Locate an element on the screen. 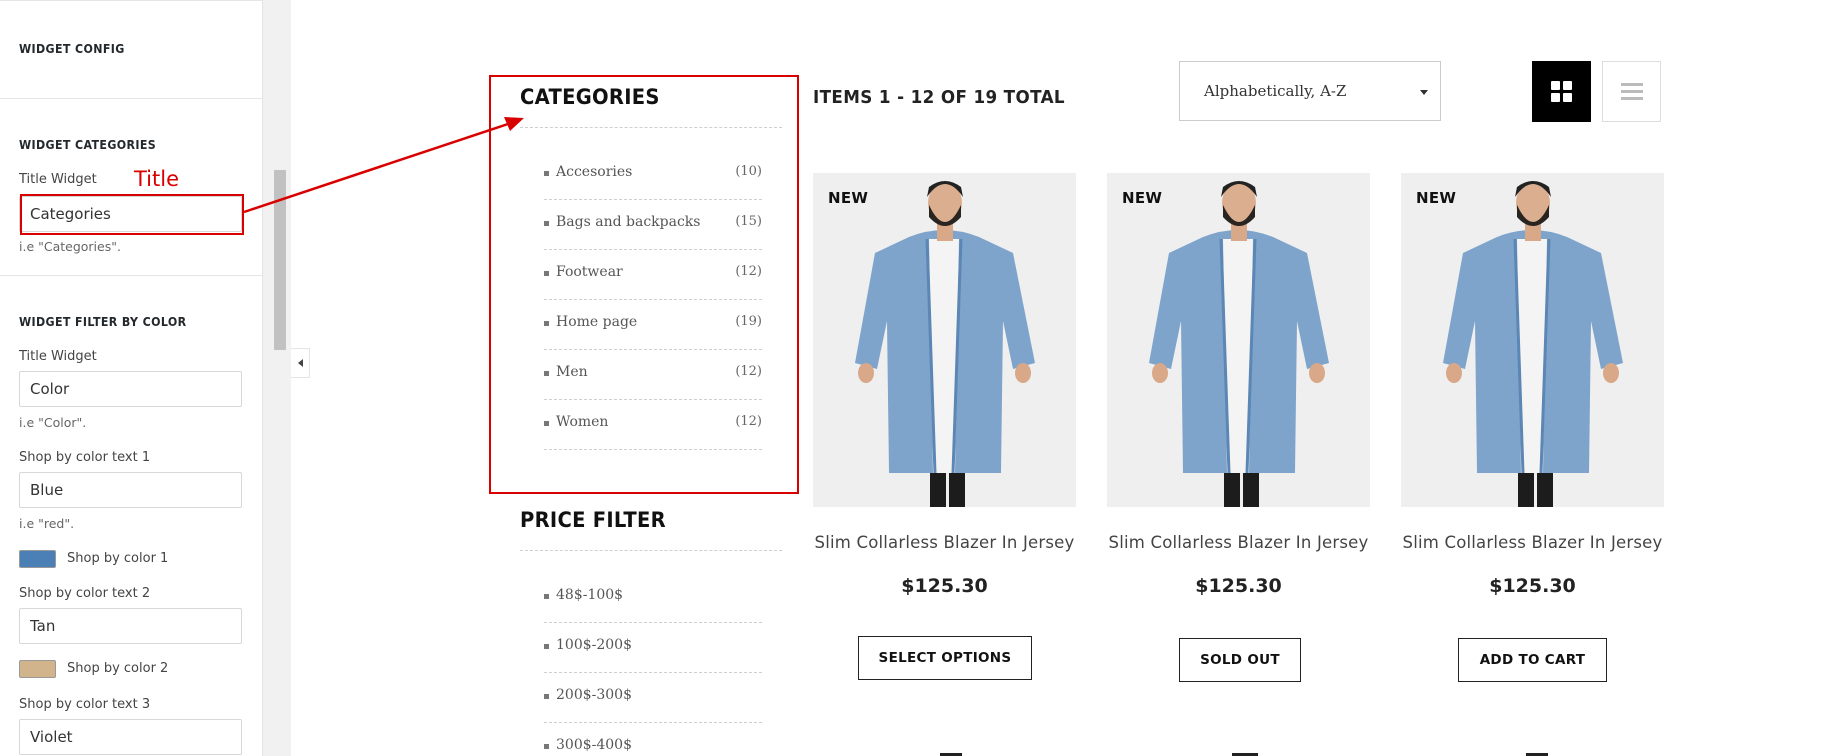 This screenshot has width=1830, height=756. widget-config-heading: WIDGET CONFIG is located at coordinates (72, 49).